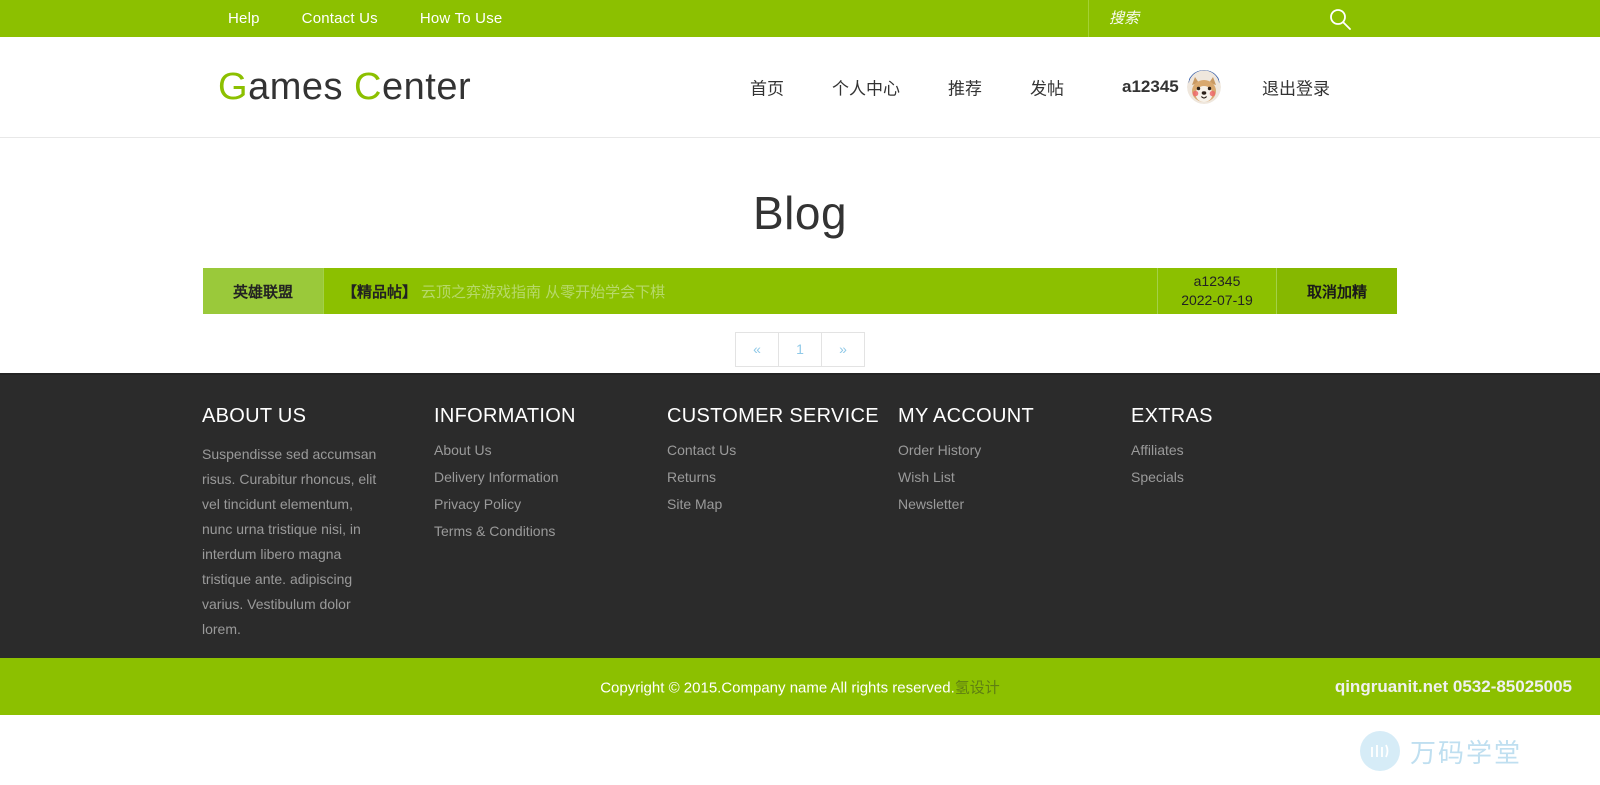  What do you see at coordinates (254, 416) in the screenshot?
I see `footer-heading-about-us: ABOUT US` at bounding box center [254, 416].